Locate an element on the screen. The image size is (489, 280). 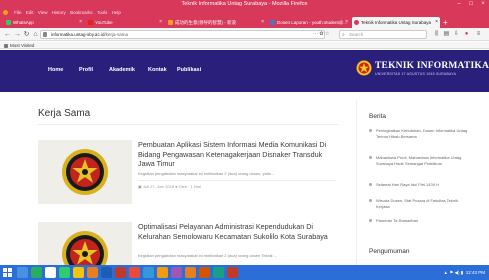
address-bar: informatika.untag-sby.ac.id/kerja-sama is located at coordinates (182, 34).